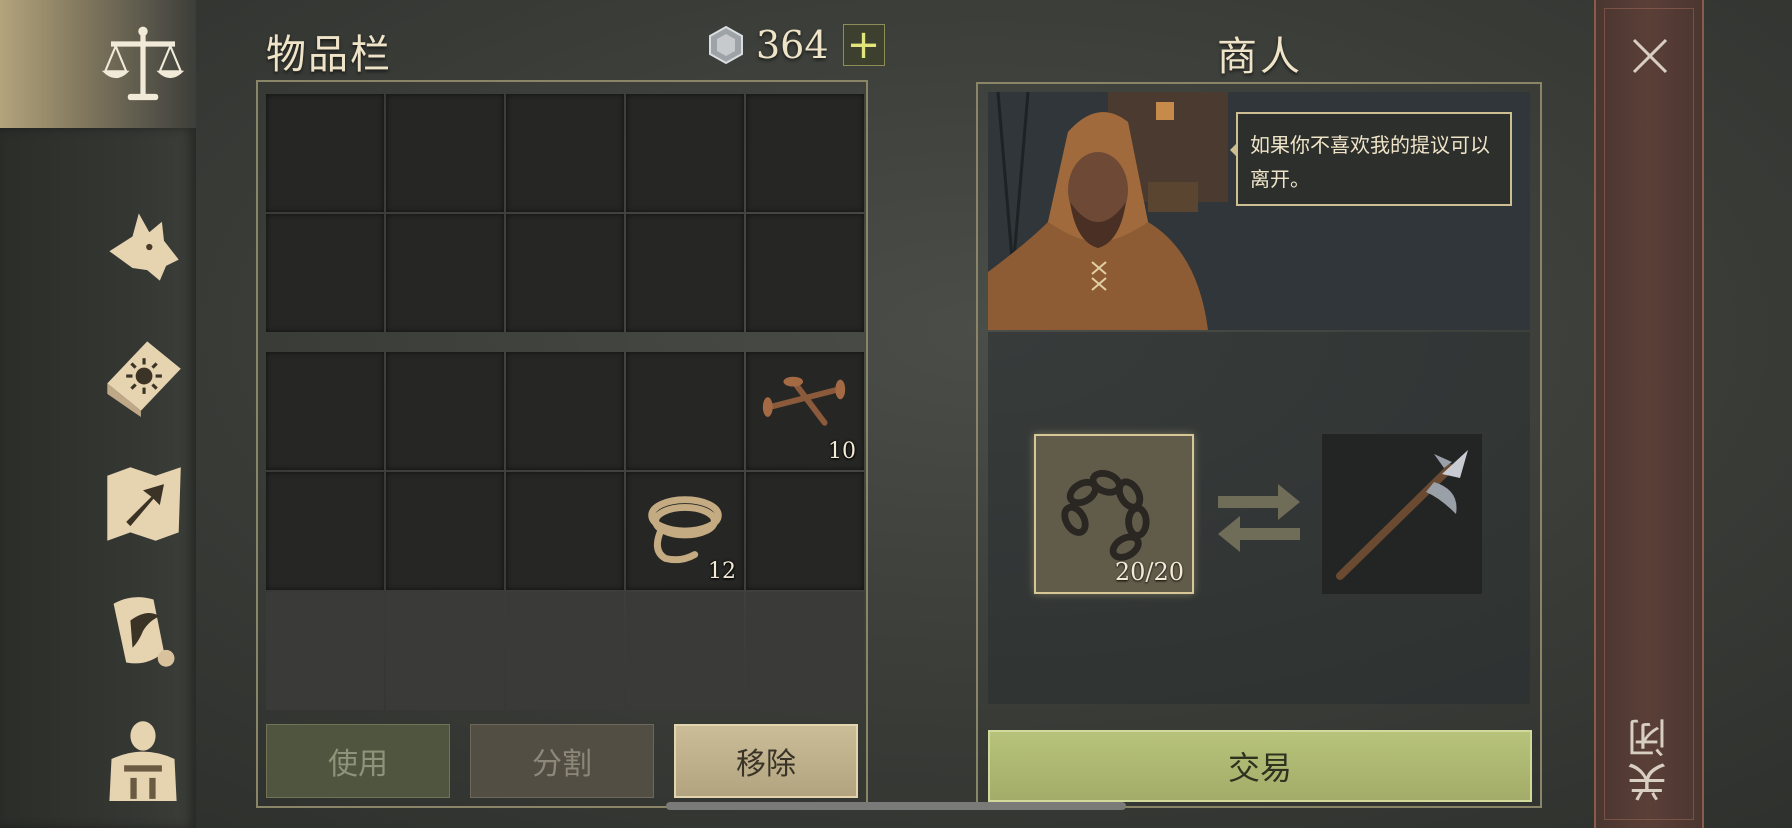 The height and width of the screenshot is (828, 1792). What do you see at coordinates (562, 761) in the screenshot?
I see `split-button: 分割` at bounding box center [562, 761].